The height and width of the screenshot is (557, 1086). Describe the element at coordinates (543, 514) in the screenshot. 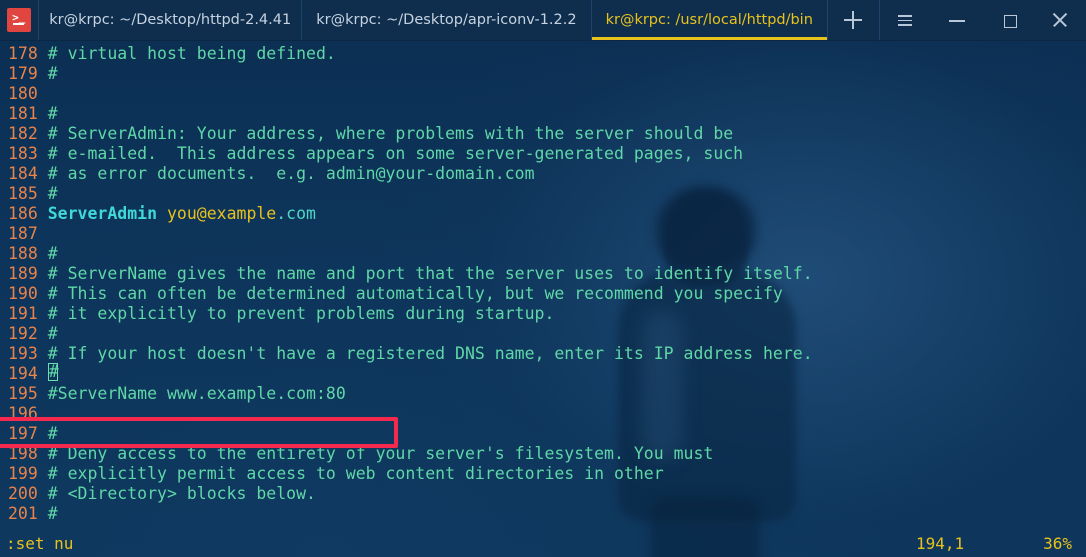

I see `editor-line: 201 #` at that location.